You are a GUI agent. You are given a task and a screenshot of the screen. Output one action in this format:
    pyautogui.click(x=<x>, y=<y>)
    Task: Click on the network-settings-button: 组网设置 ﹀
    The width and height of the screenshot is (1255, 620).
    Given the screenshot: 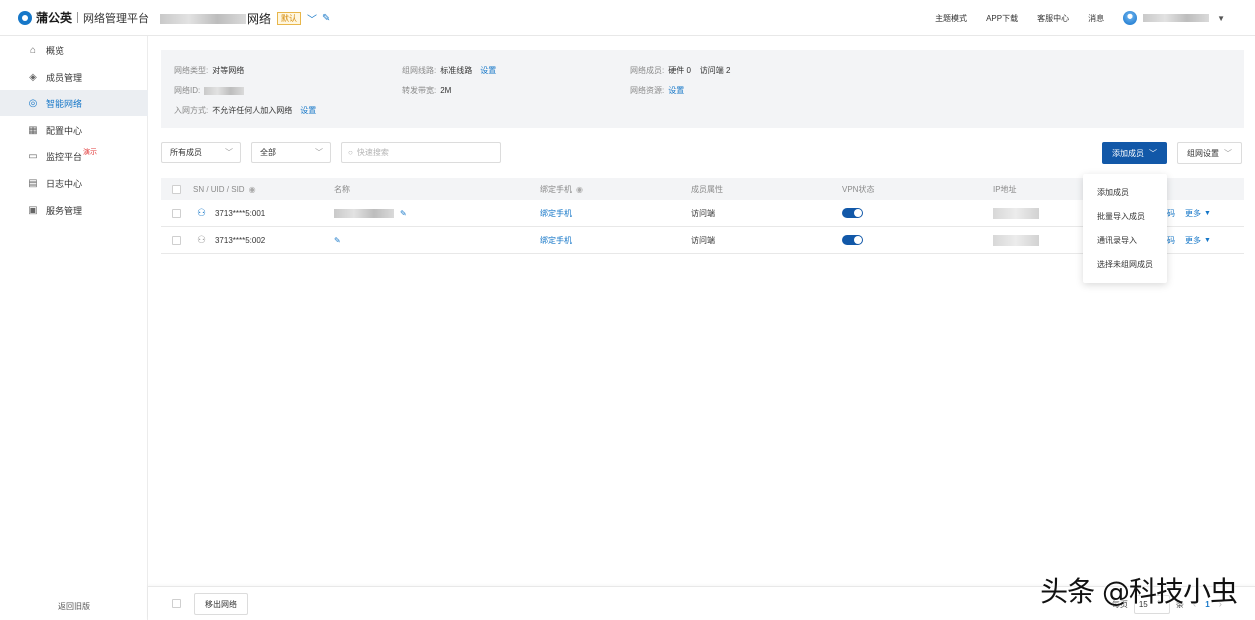 What is the action you would take?
    pyautogui.click(x=1209, y=153)
    